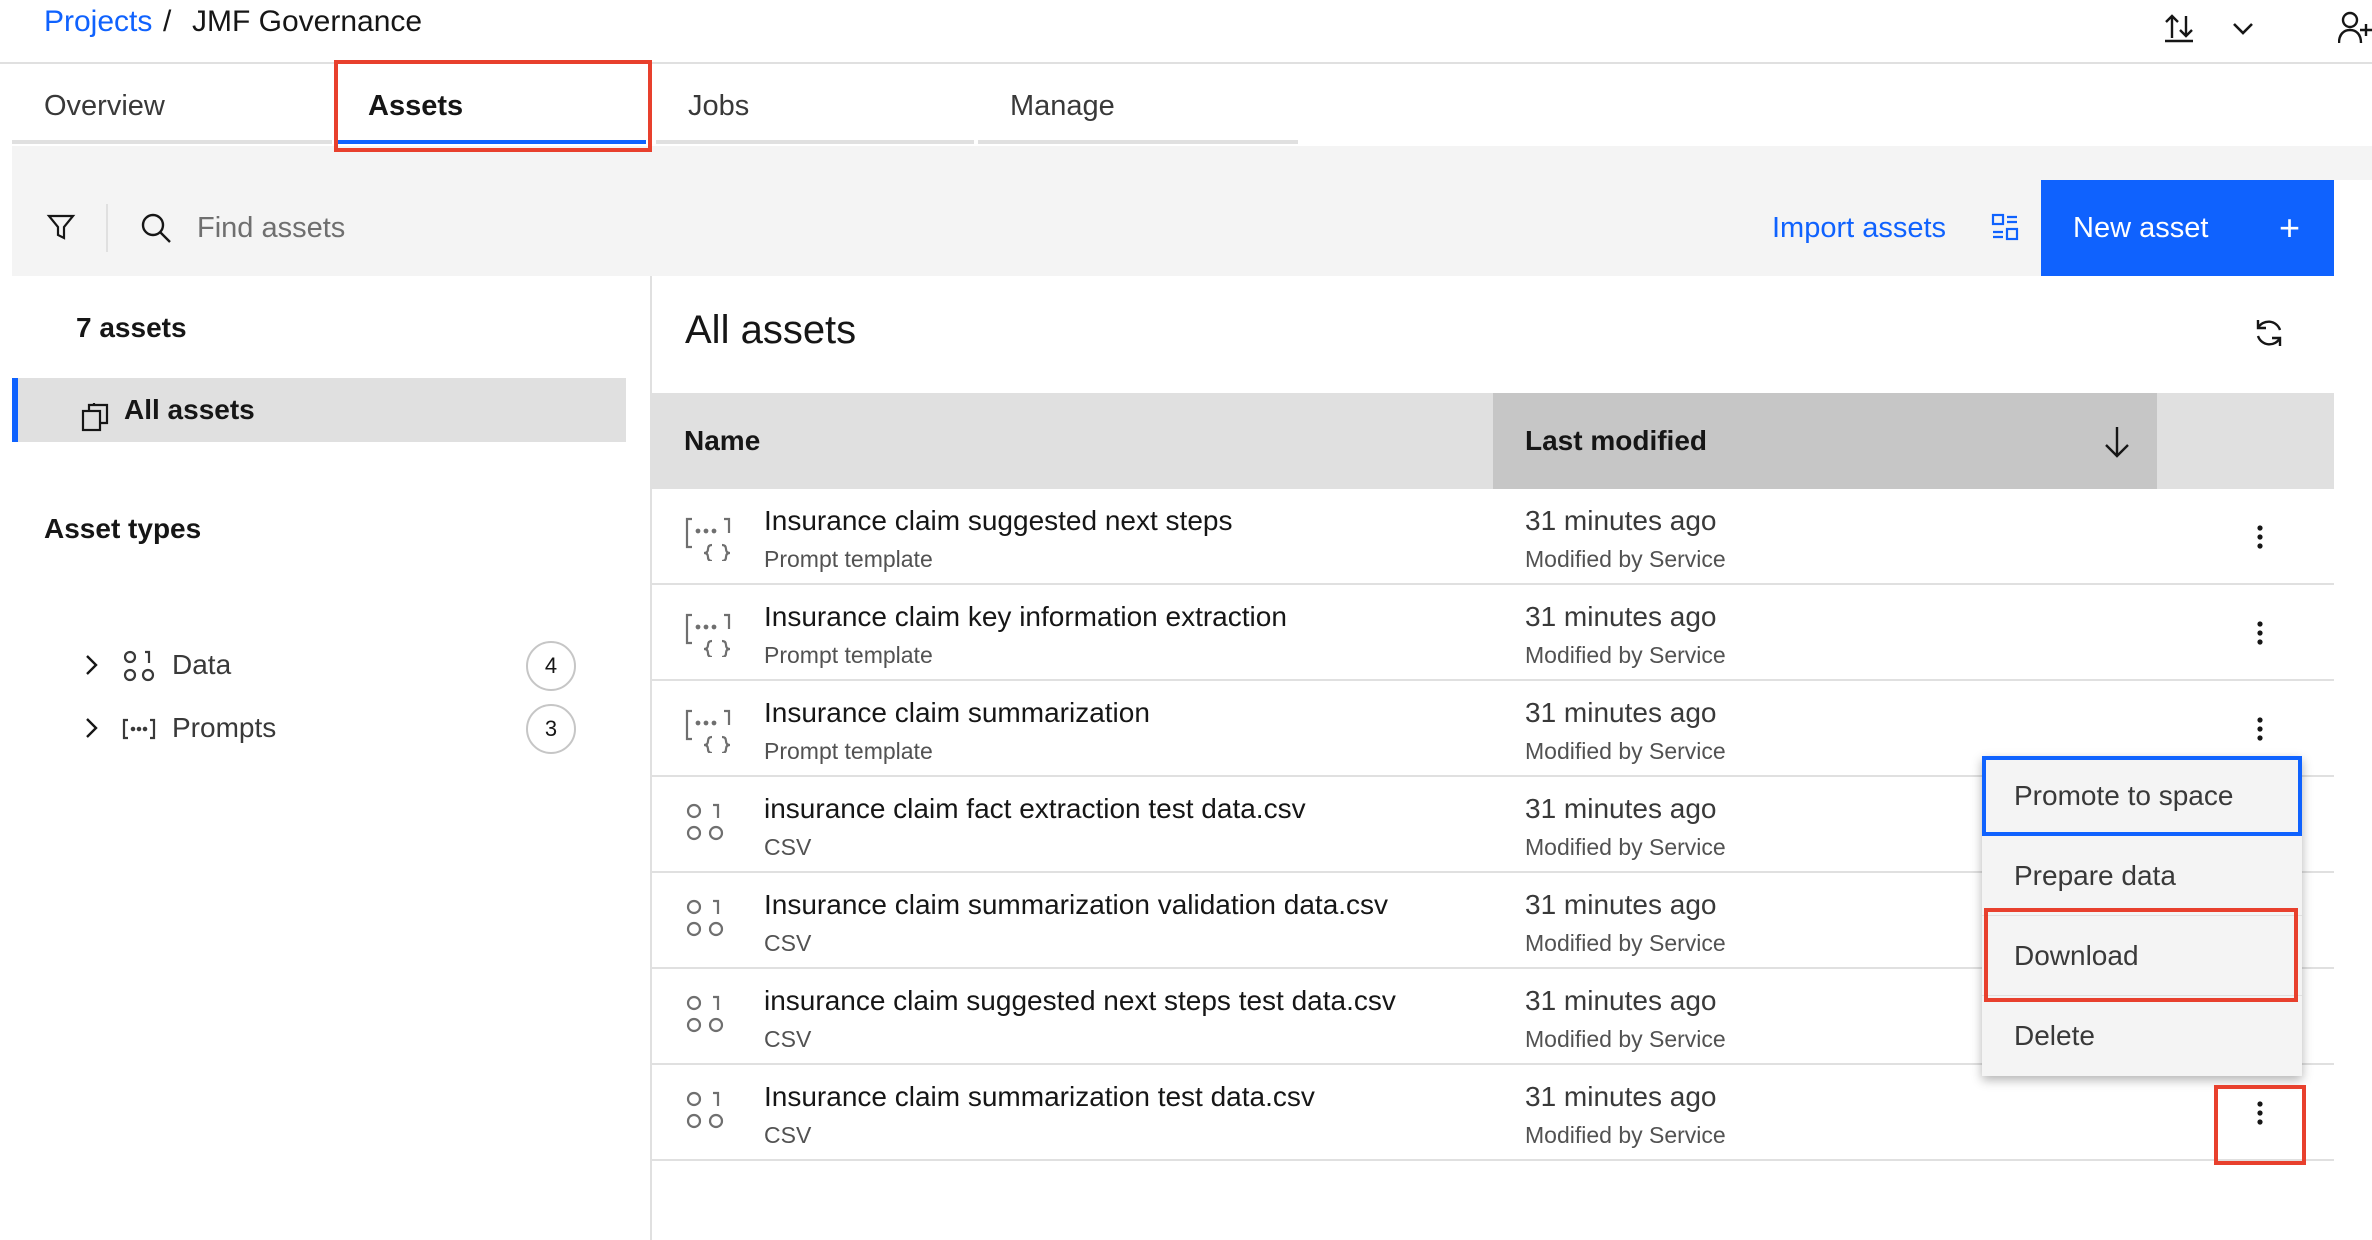  I want to click on count-badge: 4, so click(551, 666).